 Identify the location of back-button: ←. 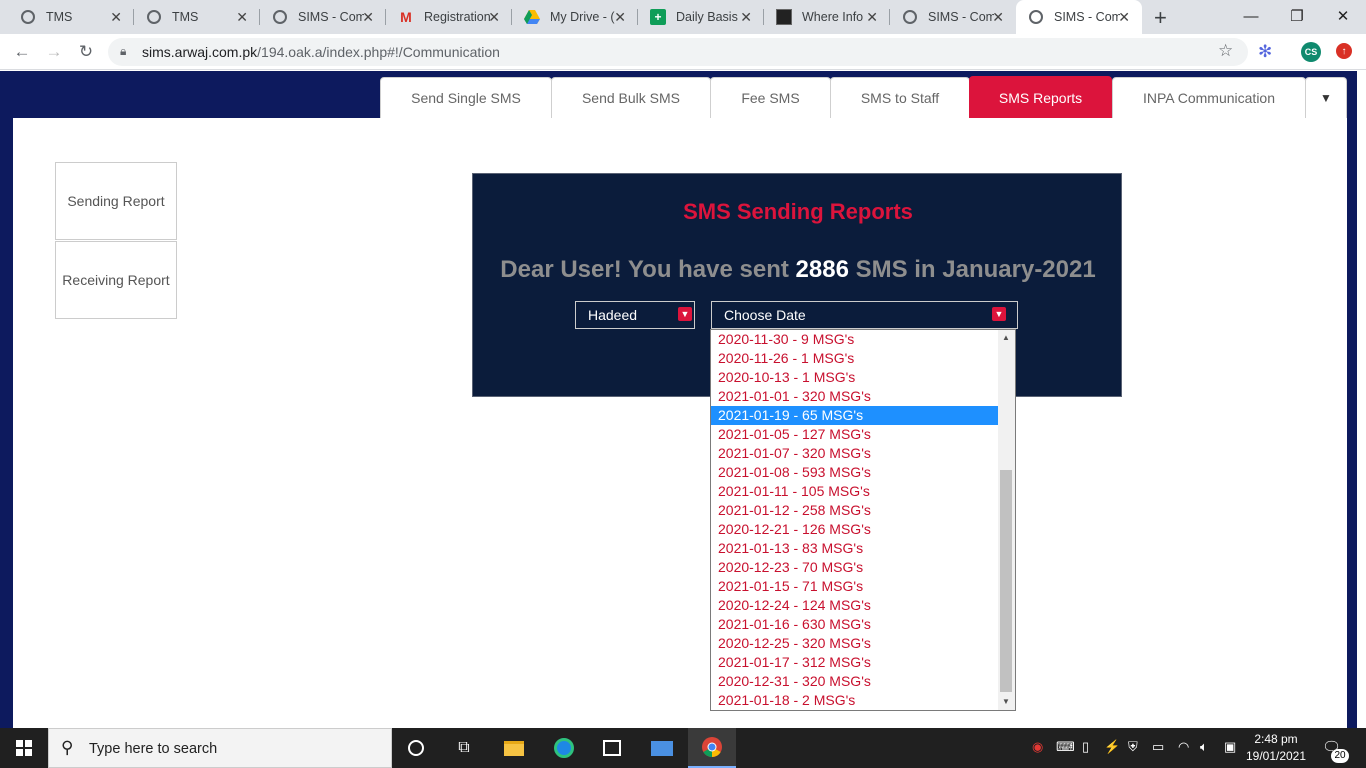
(22, 52).